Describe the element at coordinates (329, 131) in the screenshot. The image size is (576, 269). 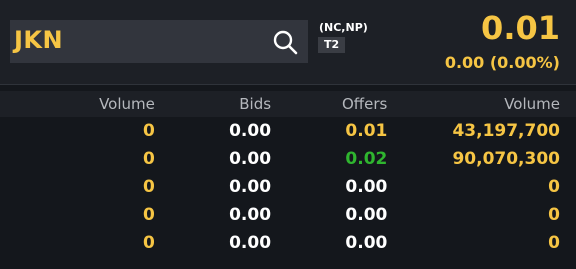
I see `offer-price: 0.01` at that location.